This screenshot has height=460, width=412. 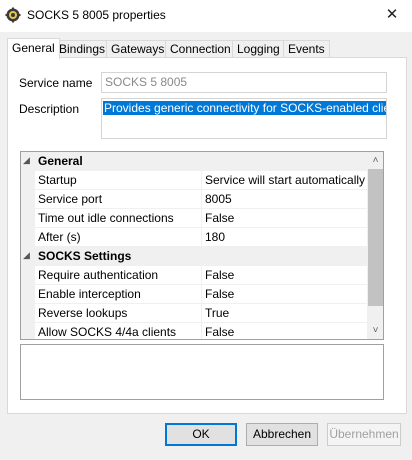 I want to click on property-value: True, so click(x=217, y=313).